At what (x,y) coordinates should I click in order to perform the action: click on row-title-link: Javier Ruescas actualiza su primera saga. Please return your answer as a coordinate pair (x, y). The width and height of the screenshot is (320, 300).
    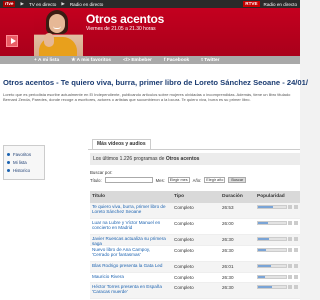
    Looking at the image, I should click on (130, 241).